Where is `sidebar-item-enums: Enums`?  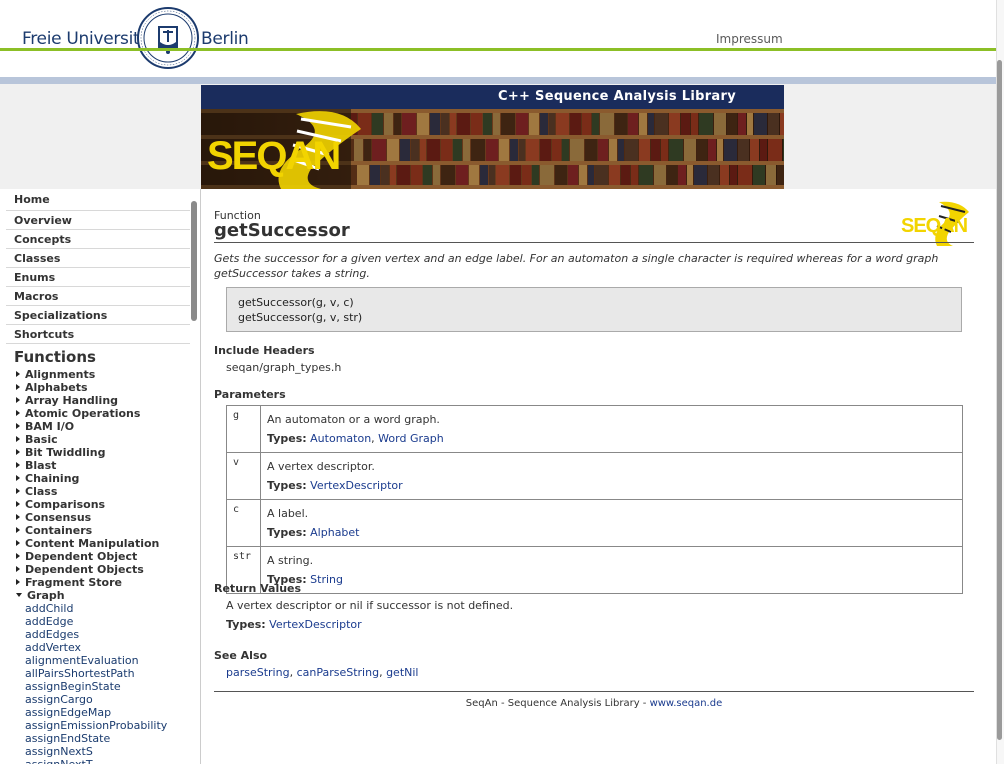 sidebar-item-enums: Enums is located at coordinates (98, 277).